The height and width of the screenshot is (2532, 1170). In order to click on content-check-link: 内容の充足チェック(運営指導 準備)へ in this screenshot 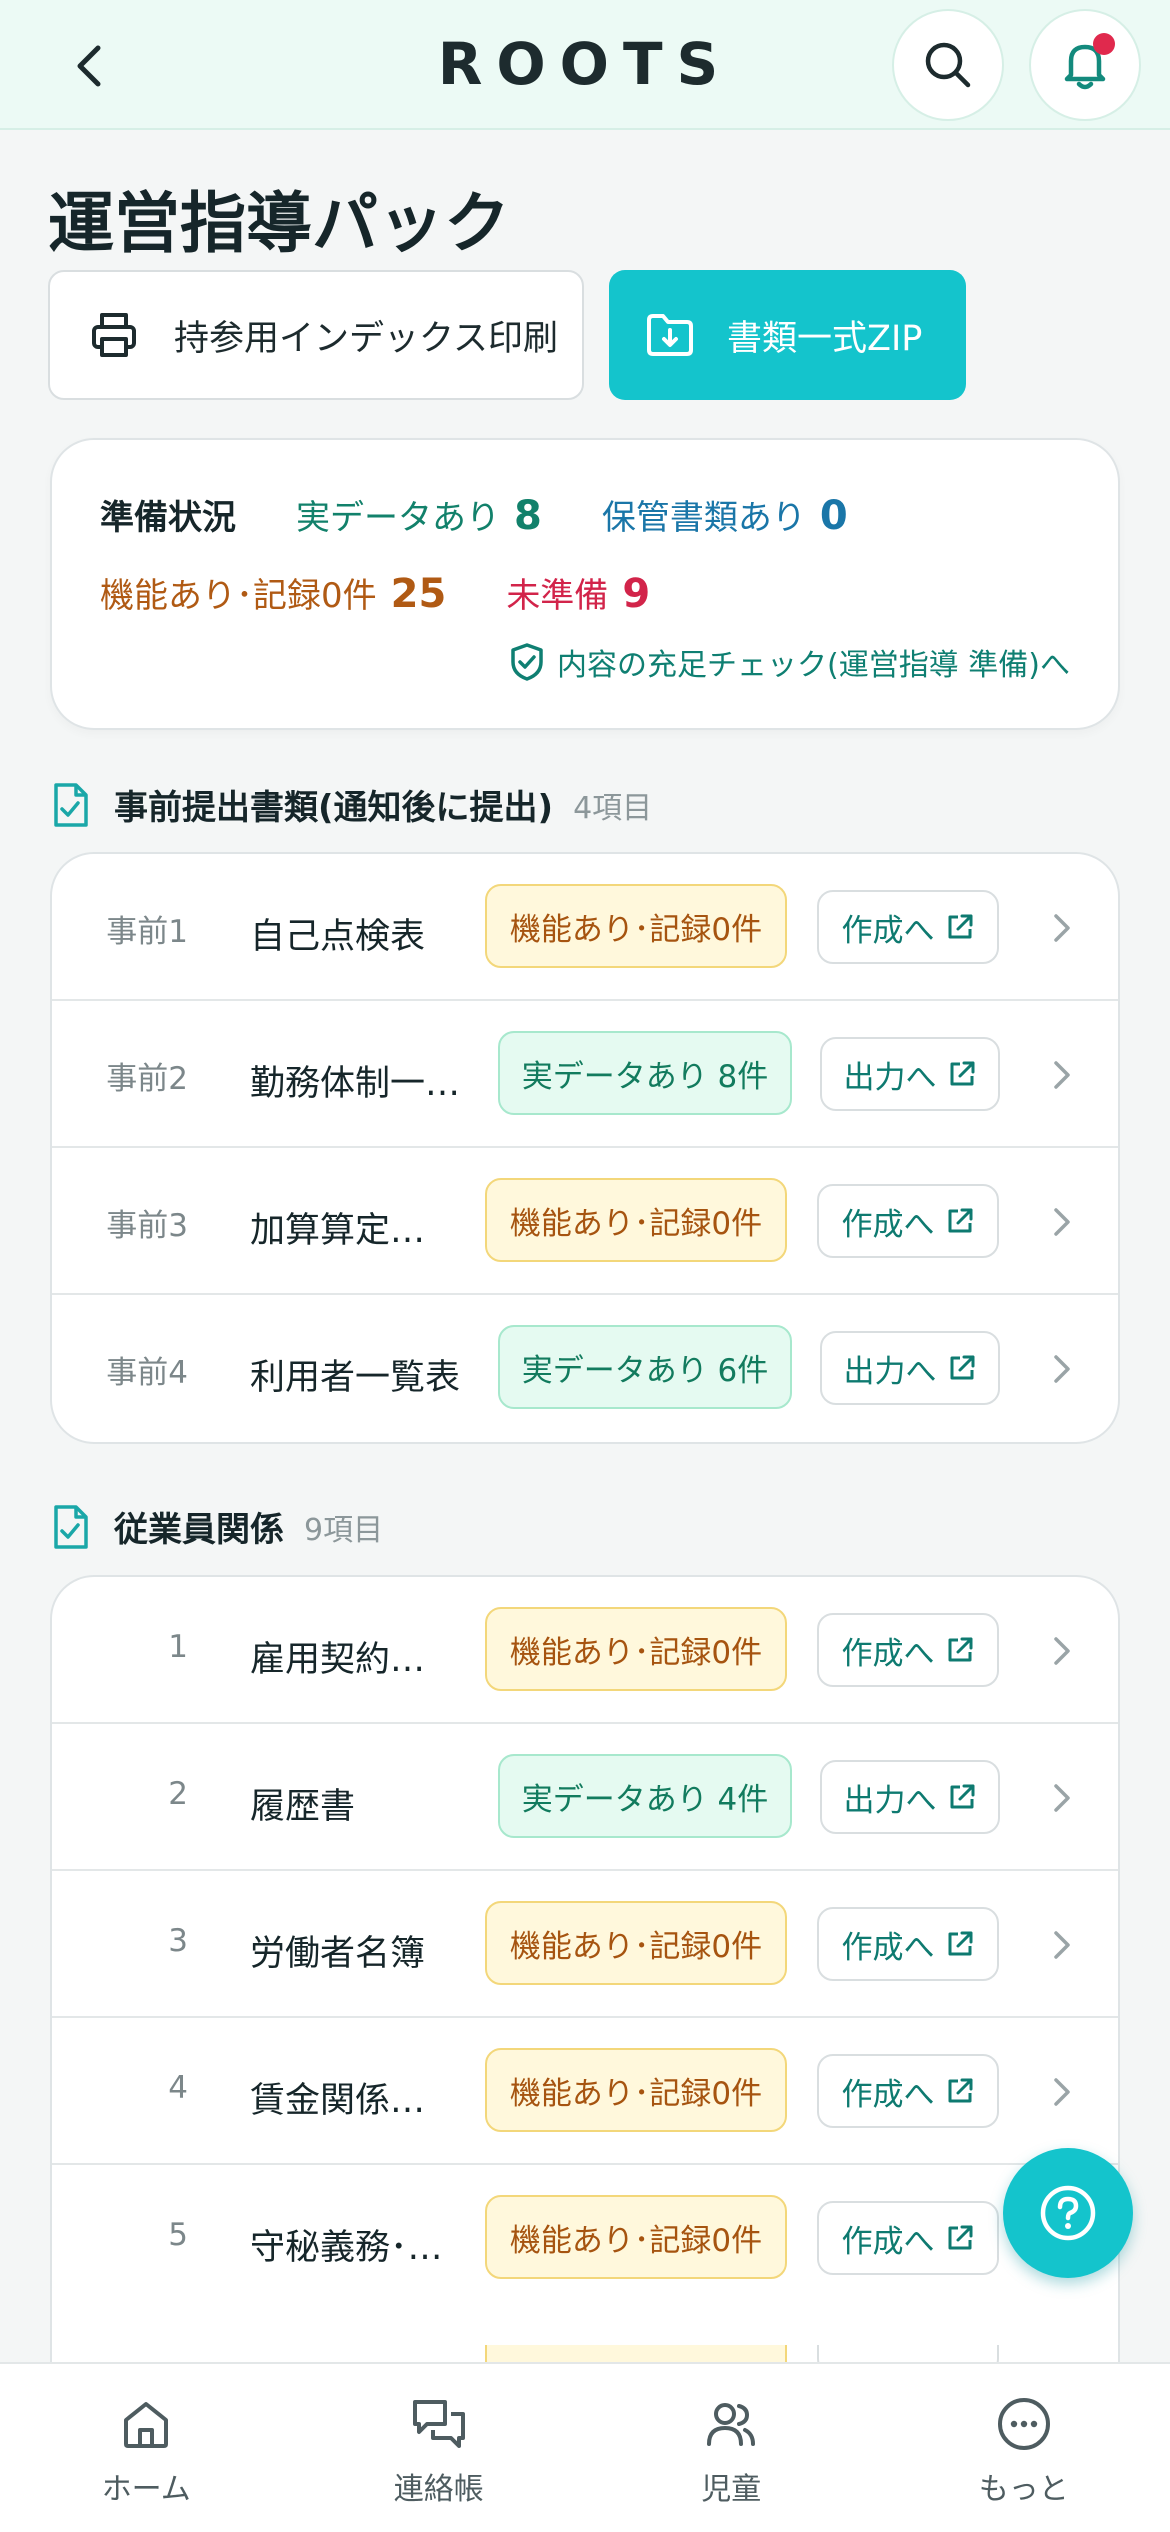, I will do `click(789, 662)`.